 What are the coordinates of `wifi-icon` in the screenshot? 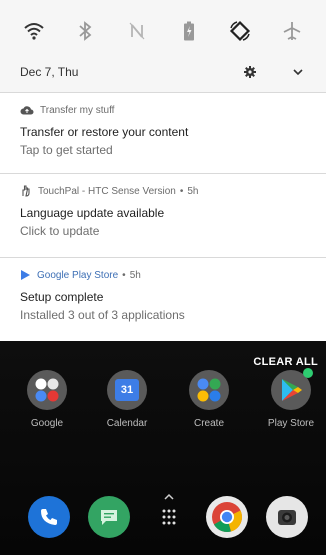 It's located at (34, 31).